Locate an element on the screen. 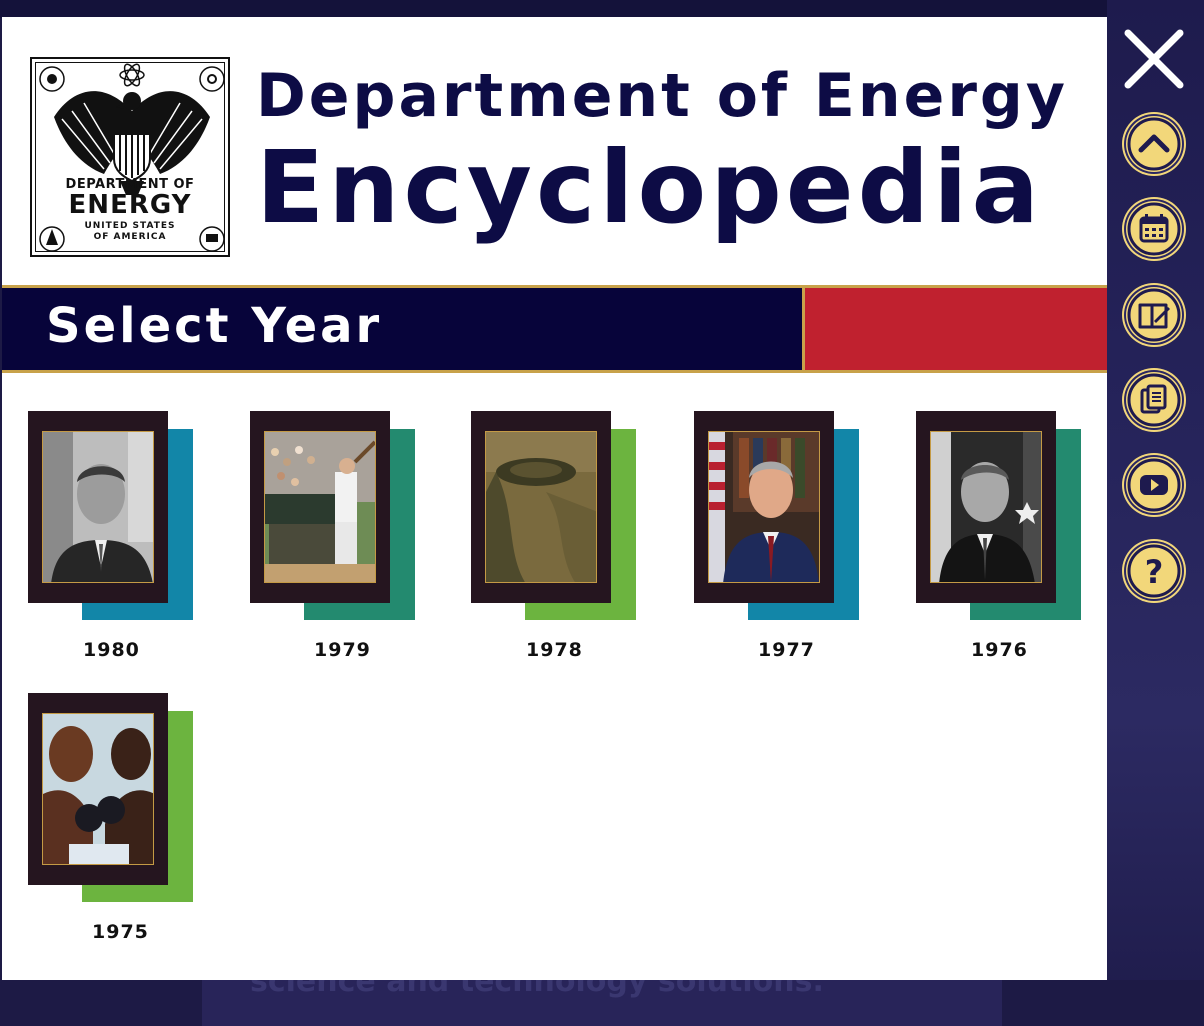 This screenshot has height=1026, width=1204. year-card-1977: 1977 is located at coordinates (779, 541).